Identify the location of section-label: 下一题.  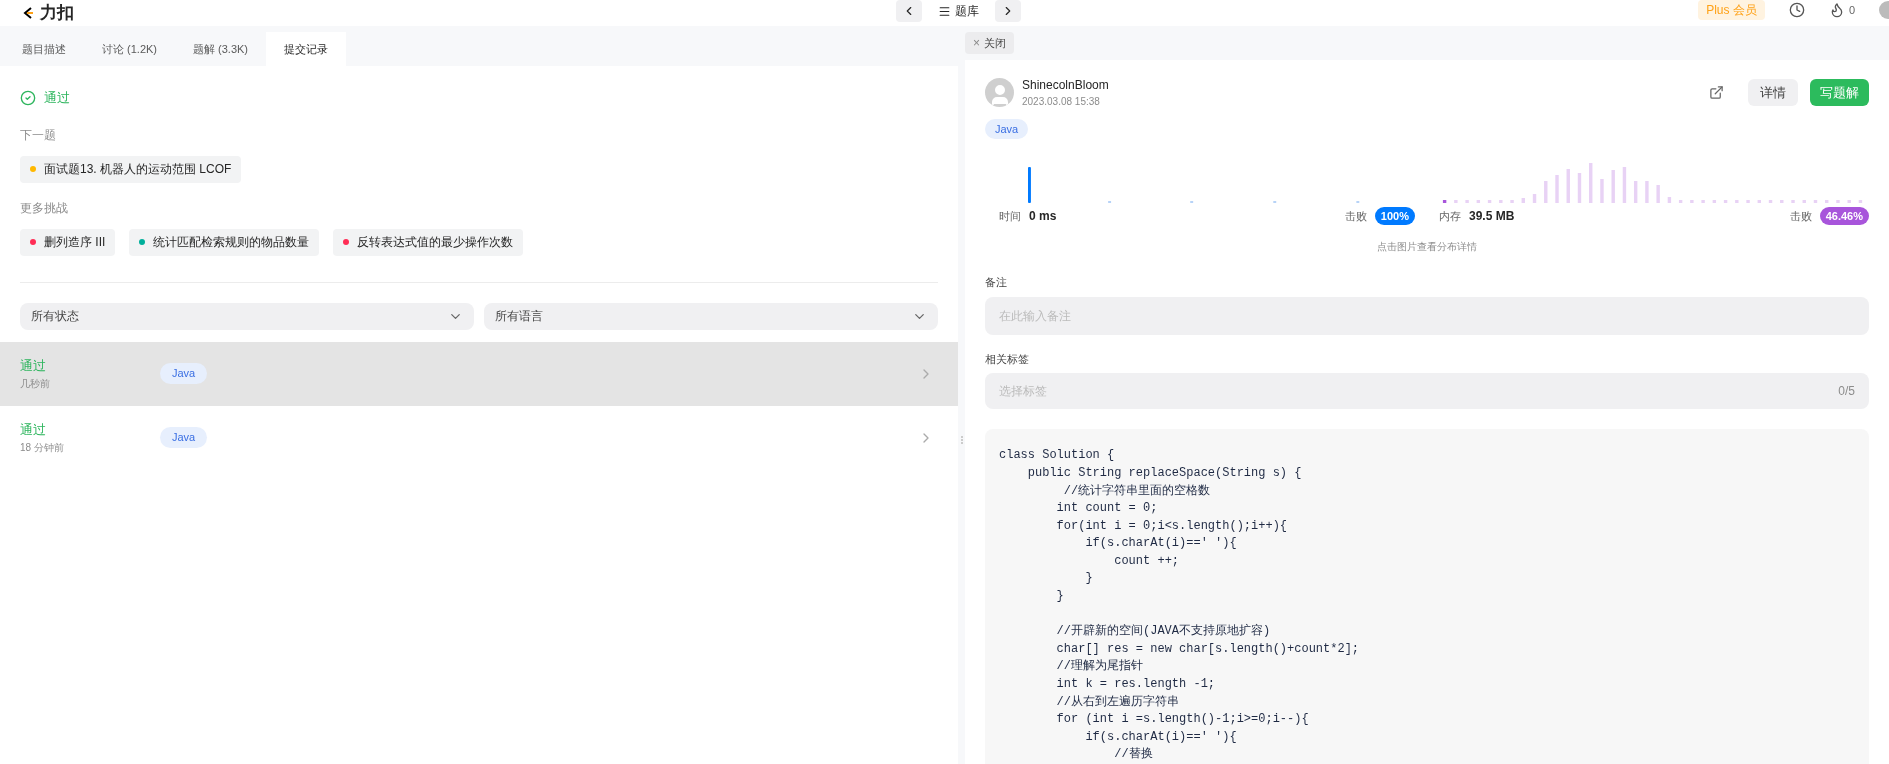
(38, 135).